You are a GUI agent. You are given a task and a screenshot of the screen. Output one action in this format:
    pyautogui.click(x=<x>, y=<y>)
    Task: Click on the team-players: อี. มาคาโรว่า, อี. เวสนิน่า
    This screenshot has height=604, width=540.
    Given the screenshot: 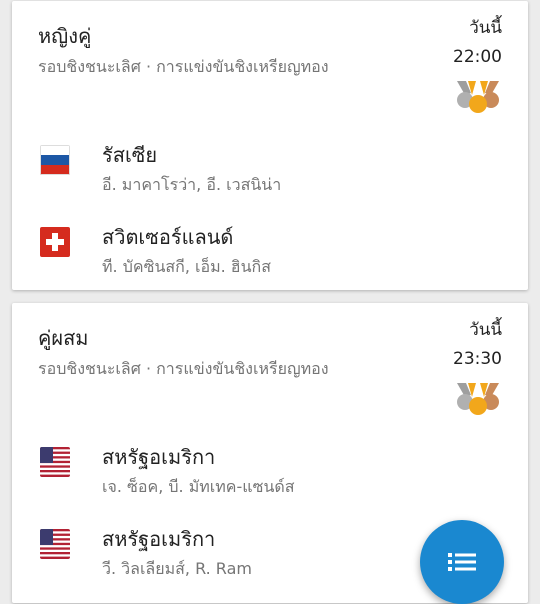 What is the action you would take?
    pyautogui.click(x=192, y=184)
    